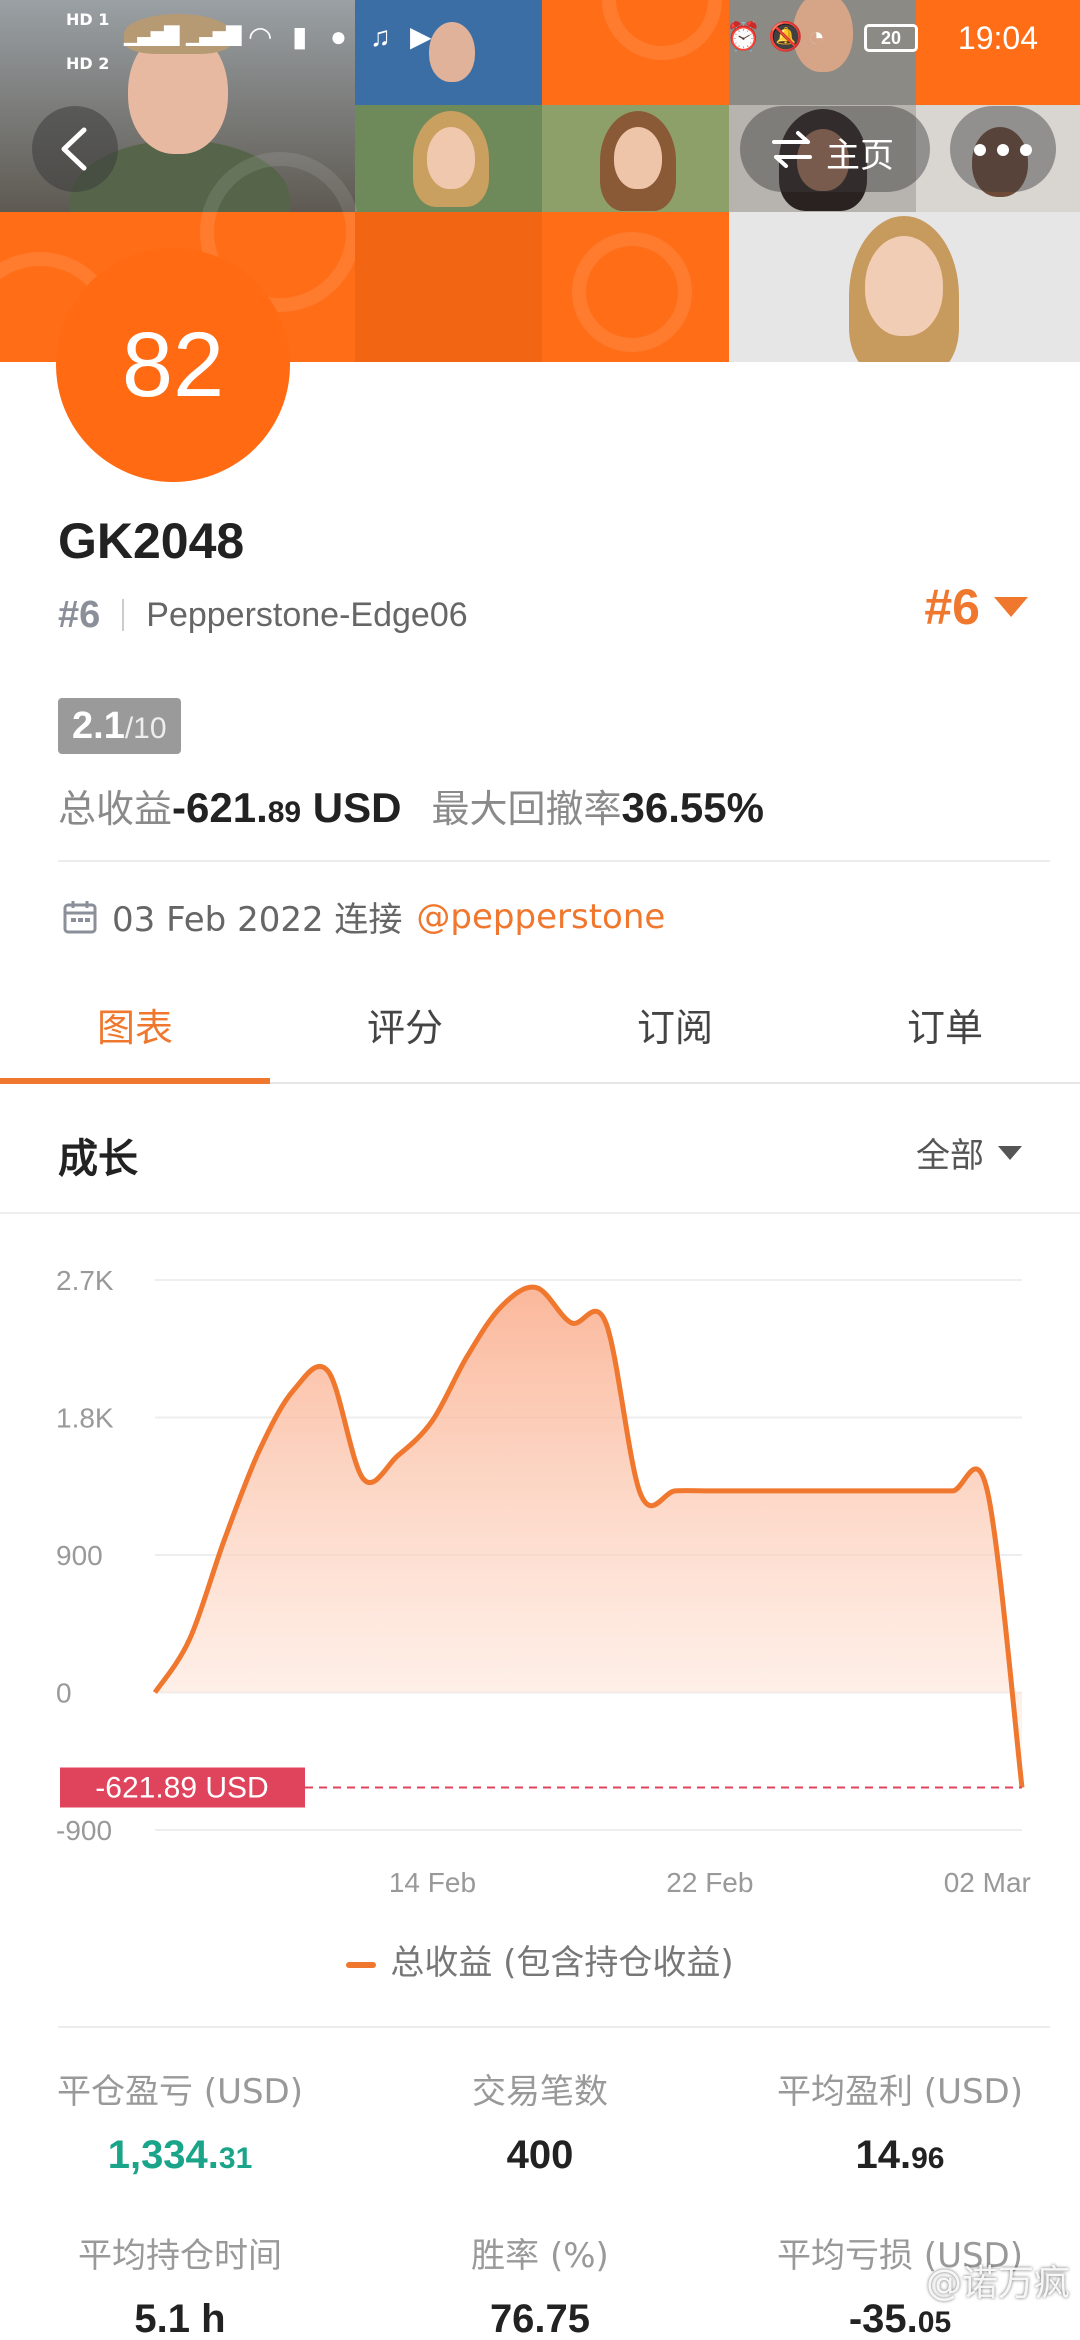 This screenshot has height=2340, width=1080. I want to click on music-icon: ♫, so click(380, 36).